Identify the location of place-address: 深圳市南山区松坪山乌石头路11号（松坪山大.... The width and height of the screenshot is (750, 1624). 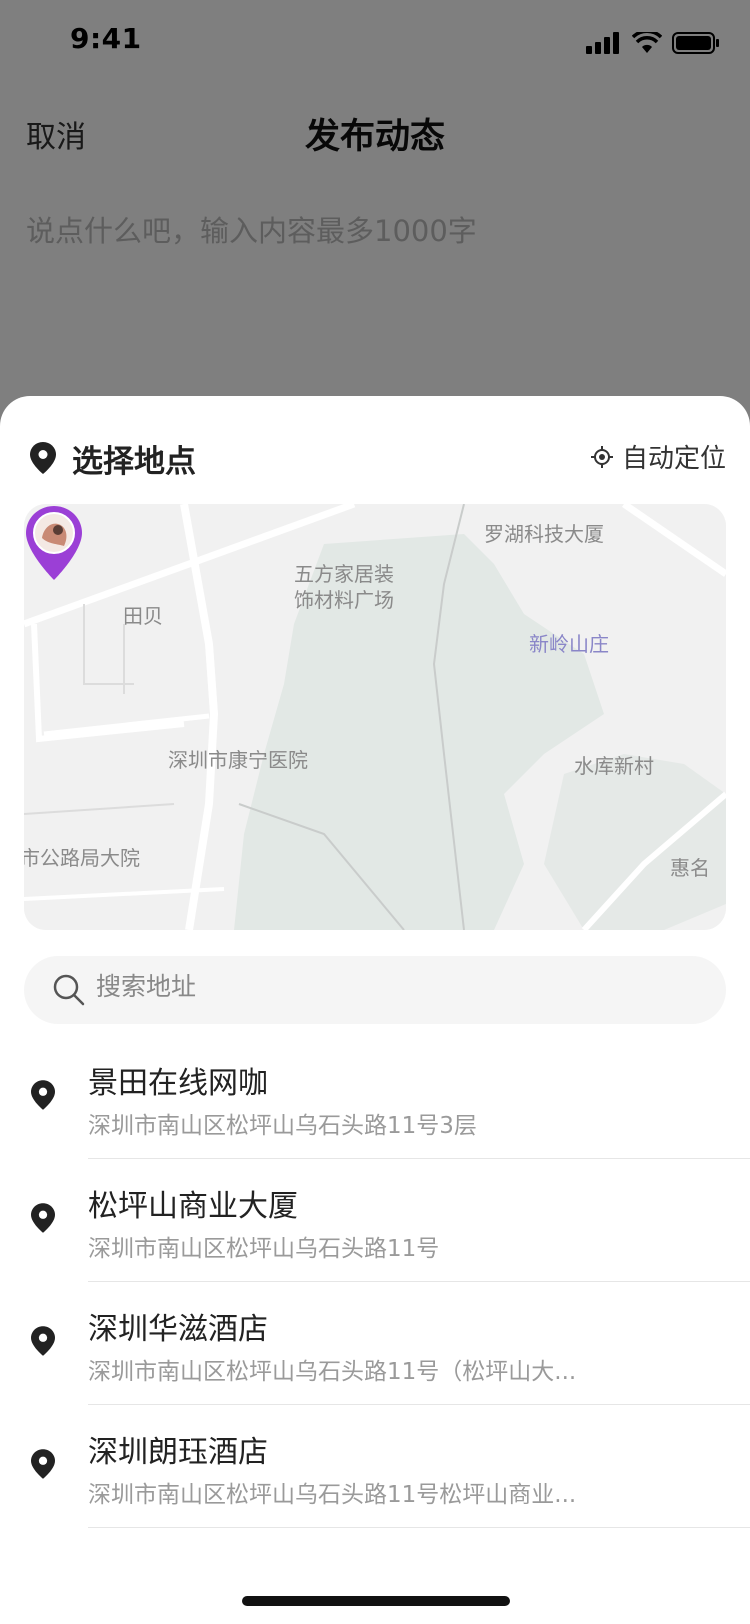
(332, 1372).